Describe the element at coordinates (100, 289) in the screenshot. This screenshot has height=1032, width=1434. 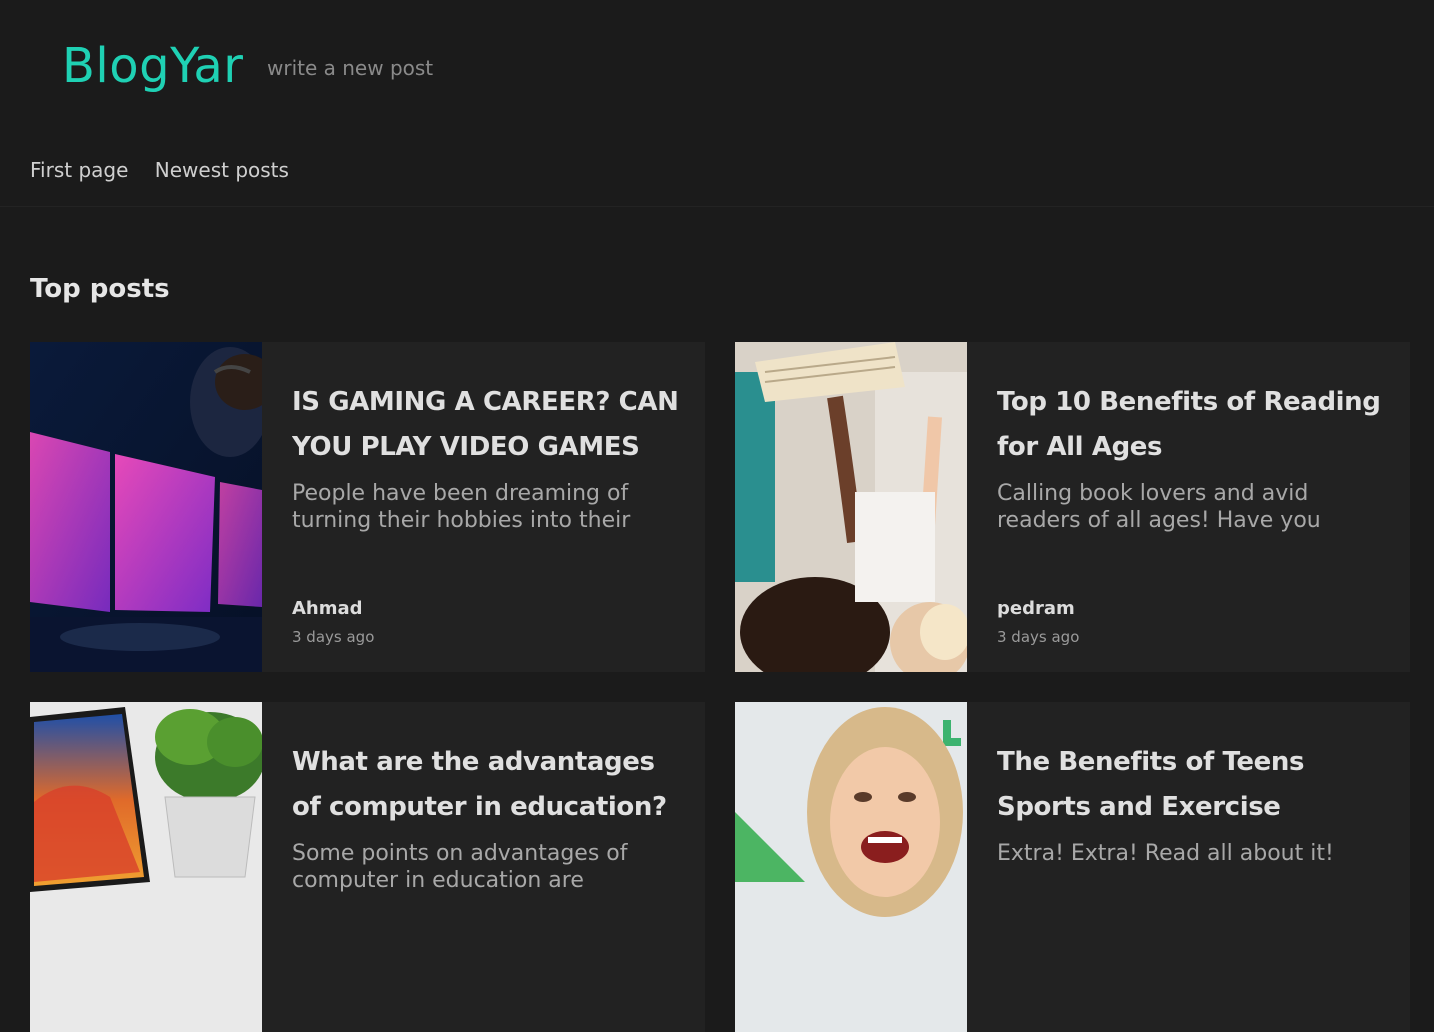
I see `section-title-top-posts: Top posts` at that location.